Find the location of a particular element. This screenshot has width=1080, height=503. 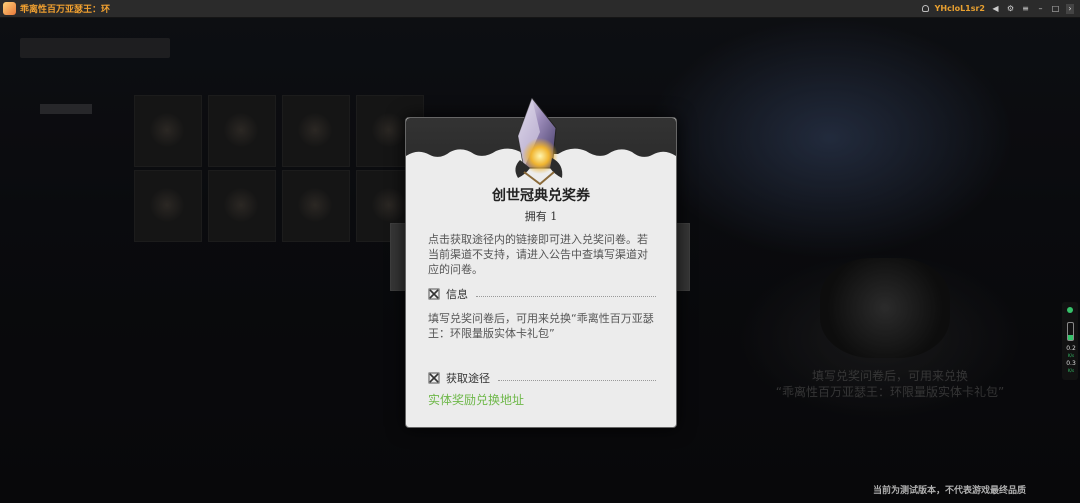

source-section-header: 获取途径 is located at coordinates (542, 378).